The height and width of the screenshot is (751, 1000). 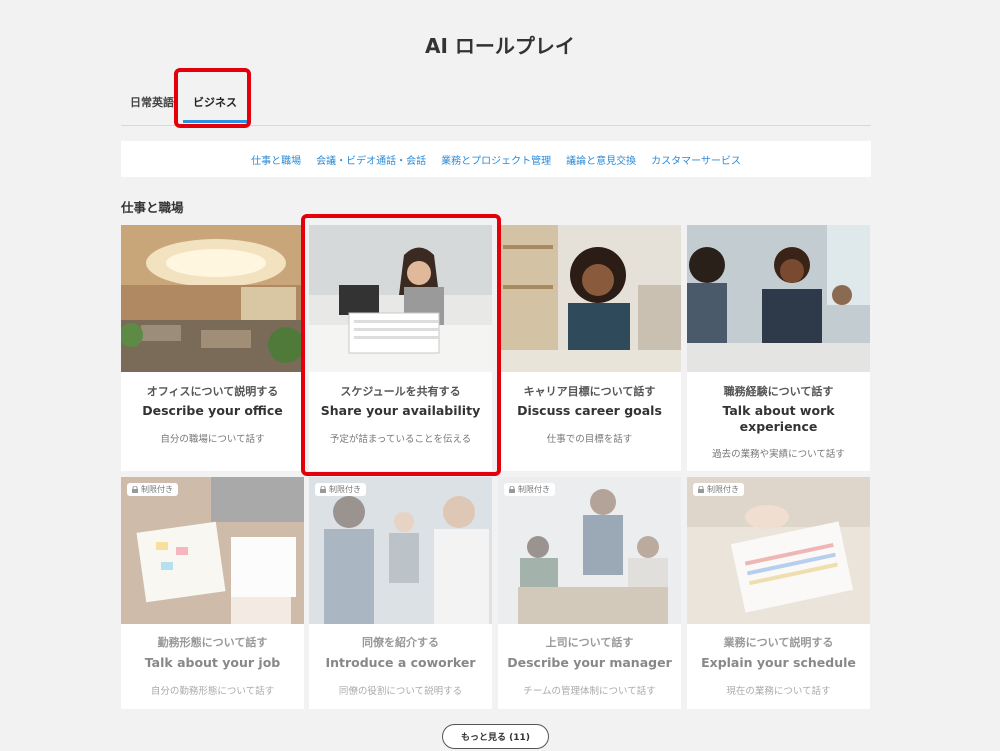 What do you see at coordinates (778, 550) in the screenshot?
I see `card-image-documents` at bounding box center [778, 550].